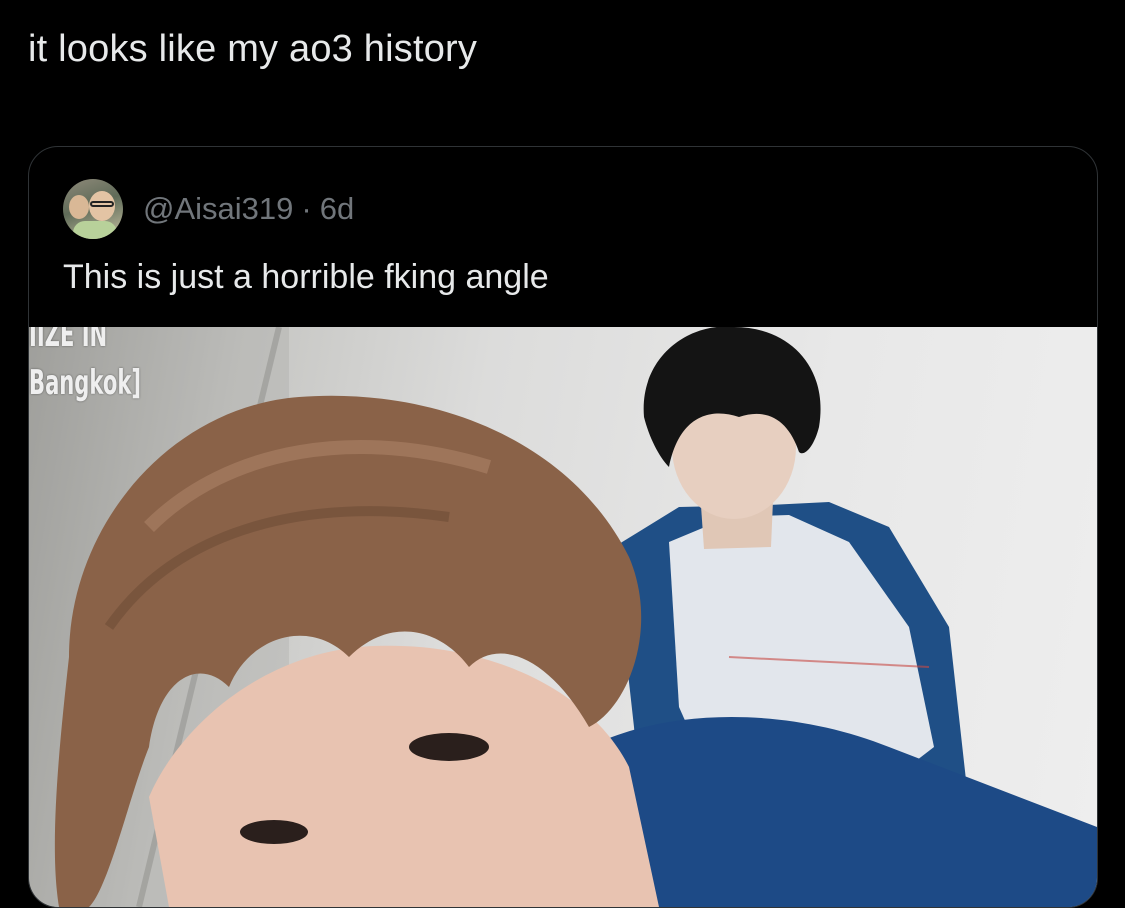  I want to click on quoted-tweet-header: @Aisai319 · 6d, so click(208, 209).